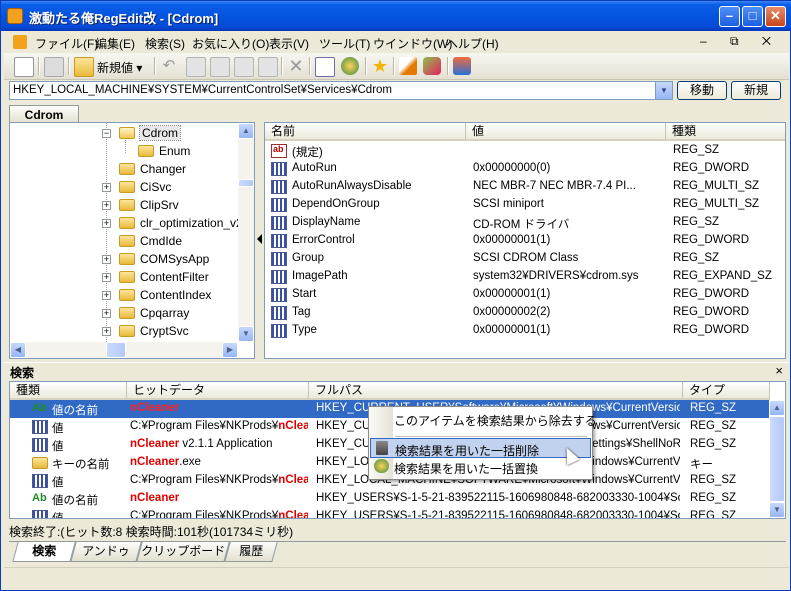 Image resolution: width=791 pixels, height=591 pixels. I want to click on tree-vertical-scrollbar: ▲ ▼, so click(246, 232).